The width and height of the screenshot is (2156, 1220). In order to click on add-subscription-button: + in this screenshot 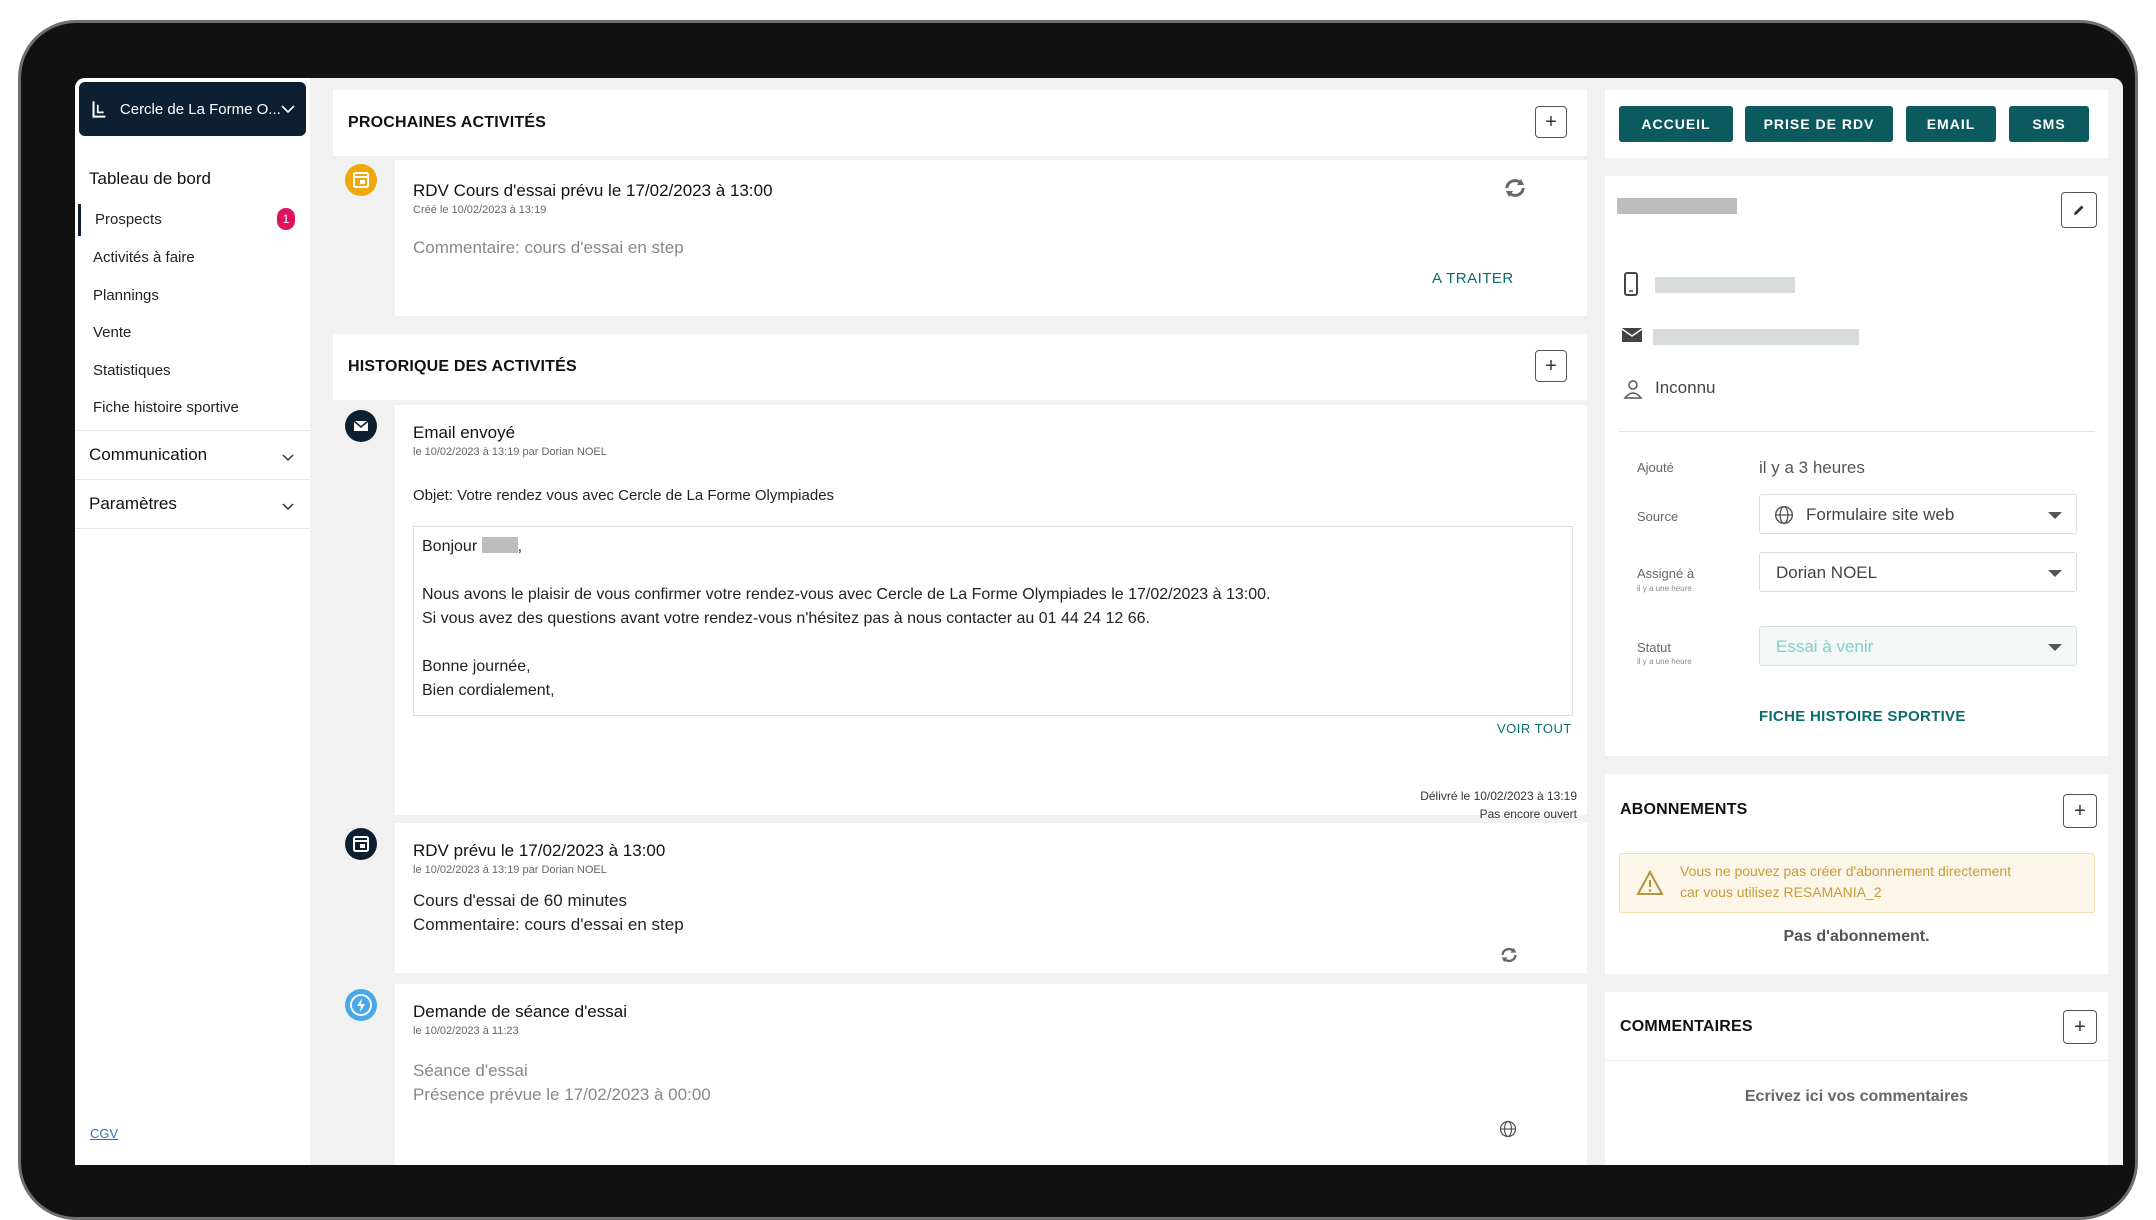, I will do `click(2080, 811)`.